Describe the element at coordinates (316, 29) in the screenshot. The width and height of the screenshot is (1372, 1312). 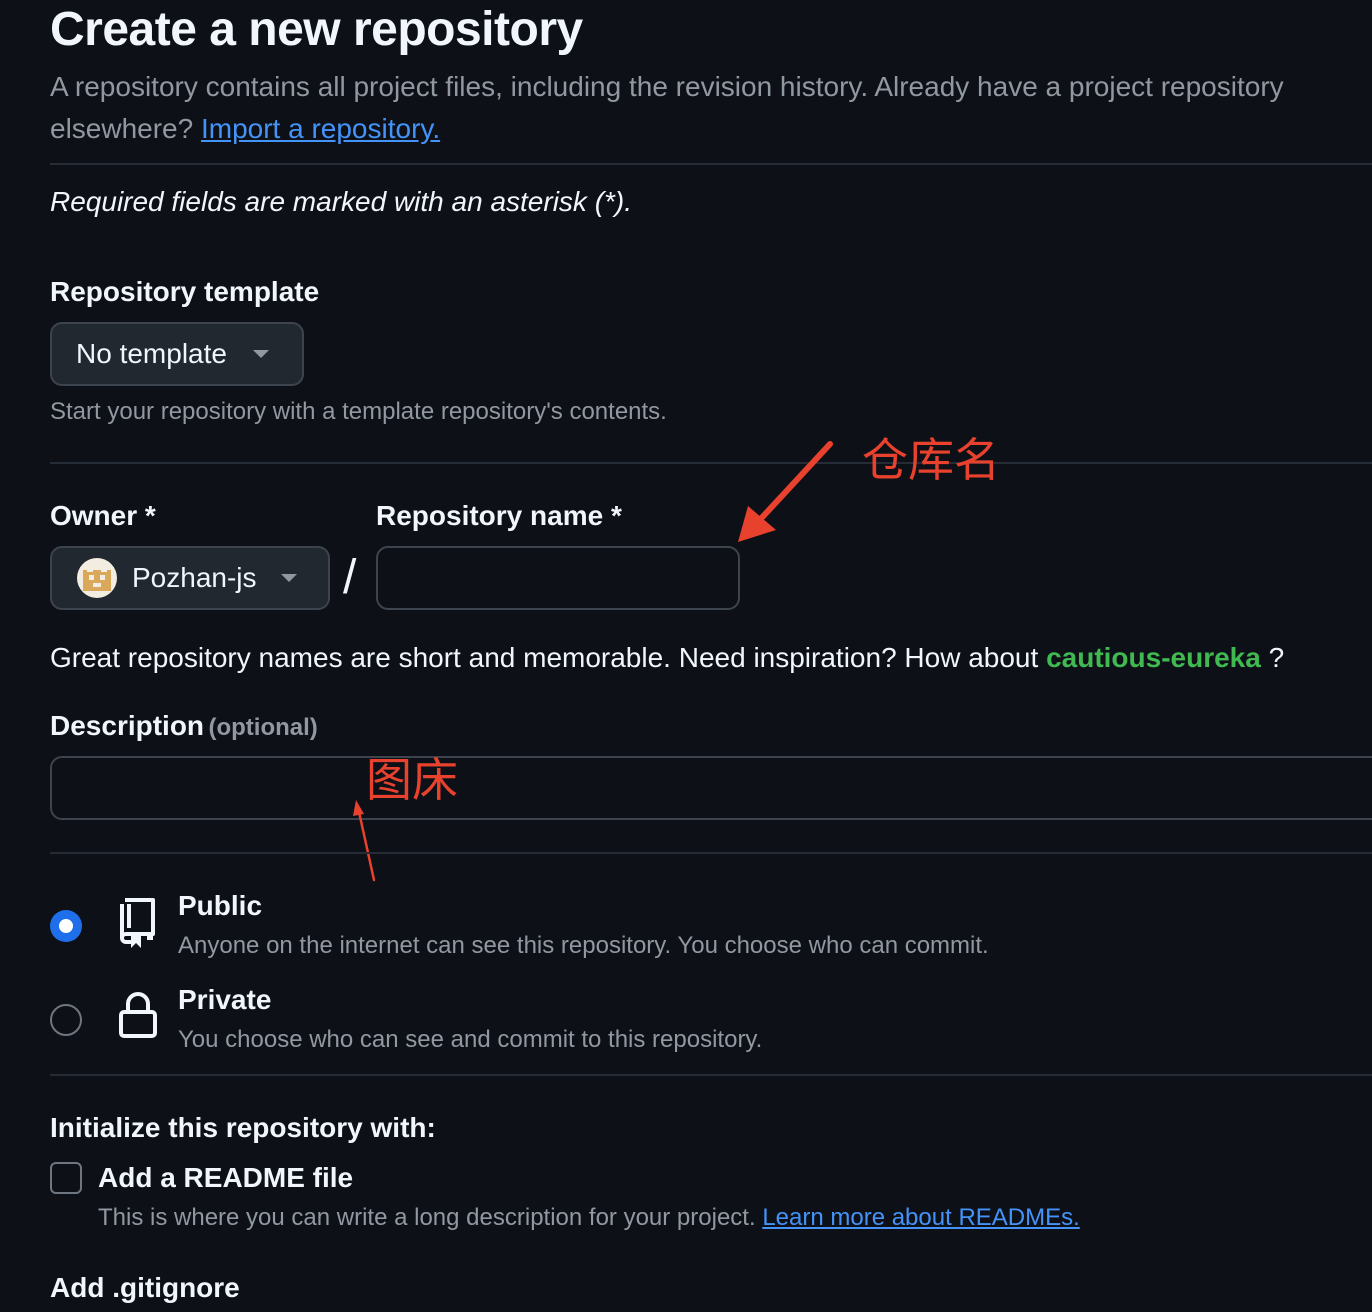
I see `page-title: Create a new repository` at that location.